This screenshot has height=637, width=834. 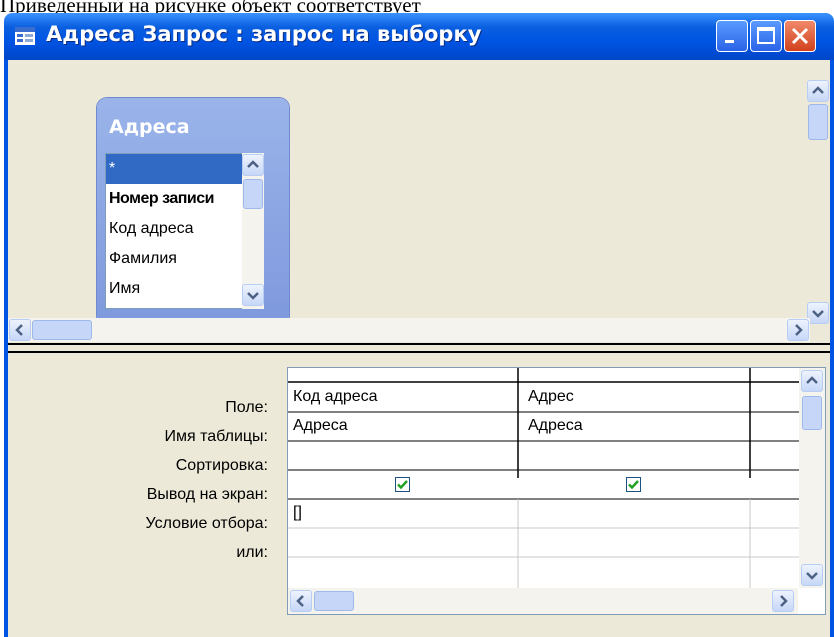 What do you see at coordinates (252, 552) in the screenshot?
I see `row-label-or: или:` at bounding box center [252, 552].